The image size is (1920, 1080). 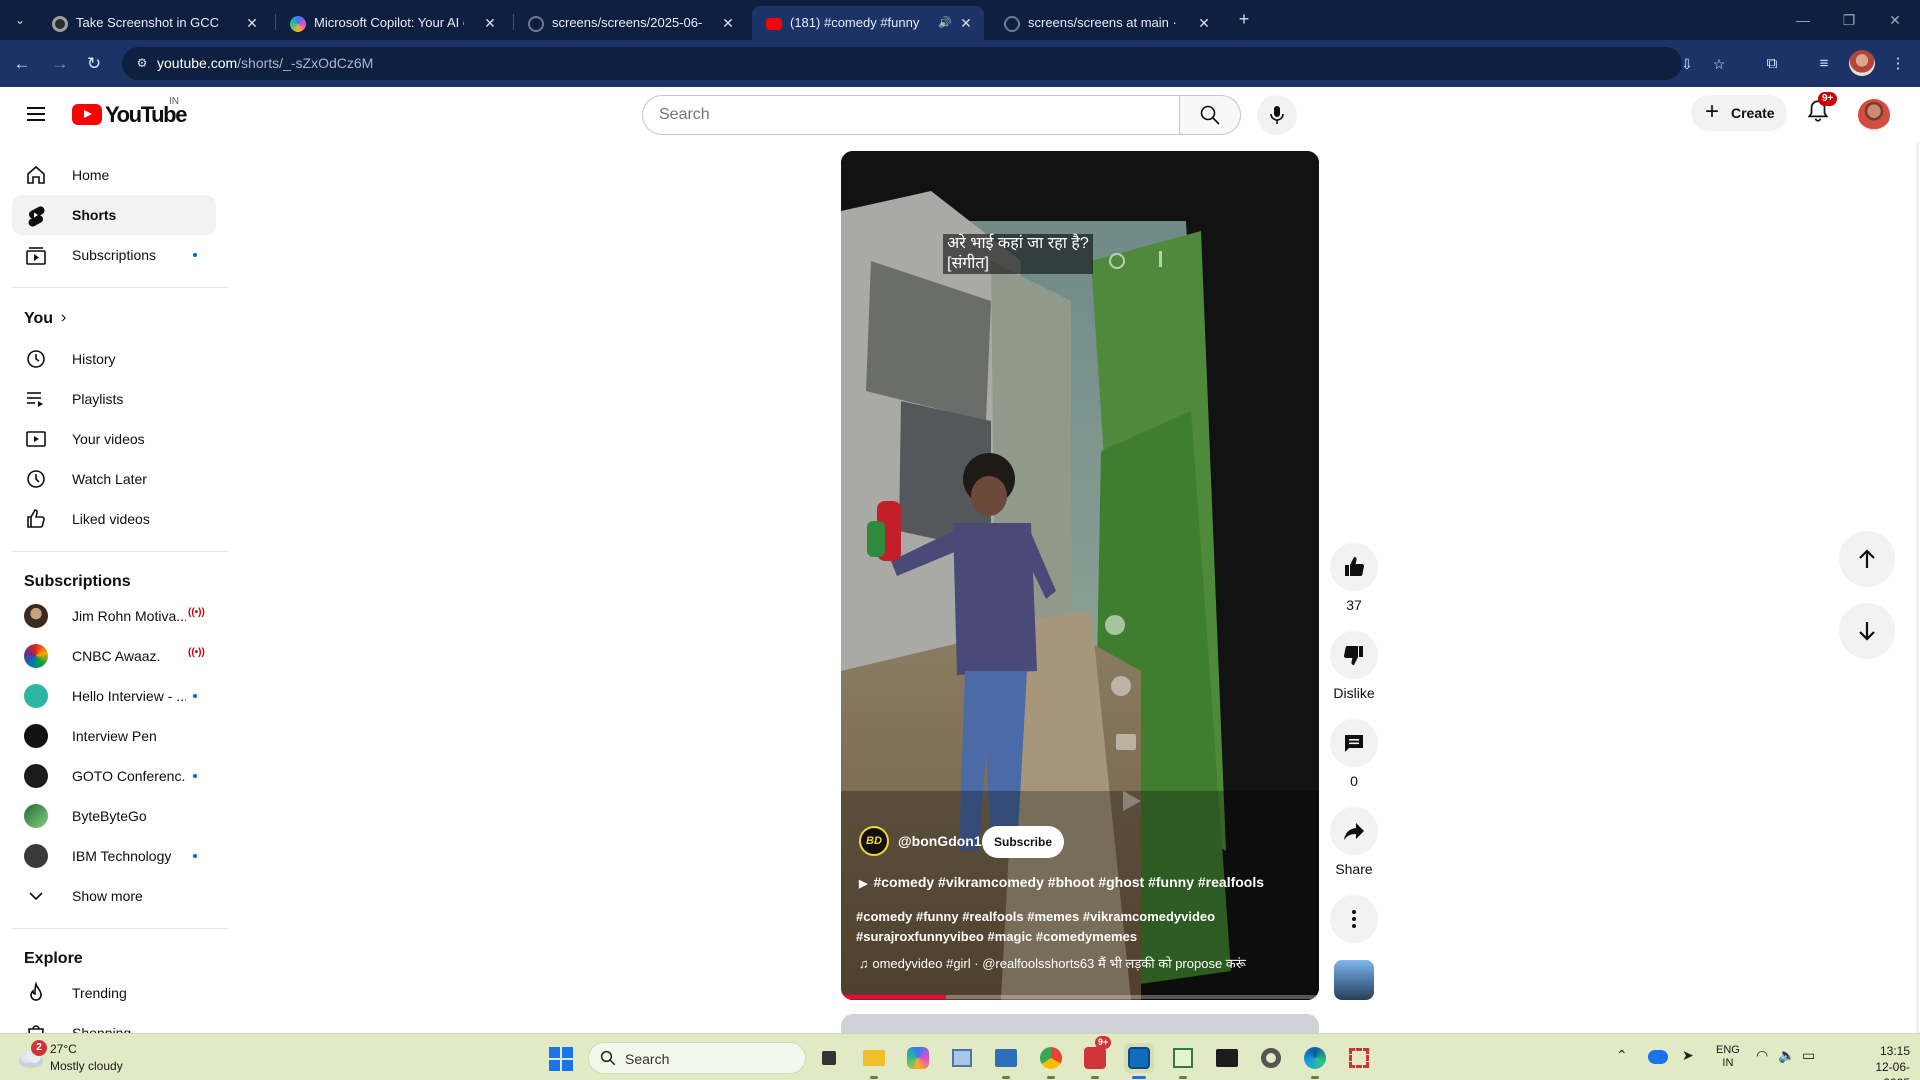 I want to click on teams-icon: 9+, so click(x=1096, y=1057).